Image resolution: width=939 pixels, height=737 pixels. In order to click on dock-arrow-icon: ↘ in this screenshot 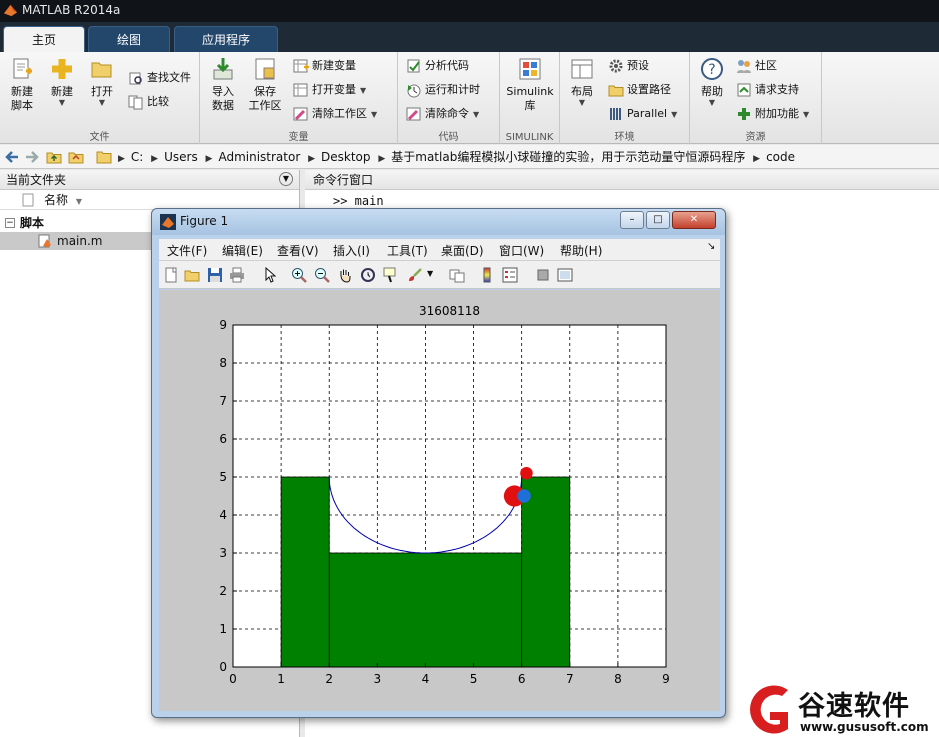, I will do `click(711, 246)`.